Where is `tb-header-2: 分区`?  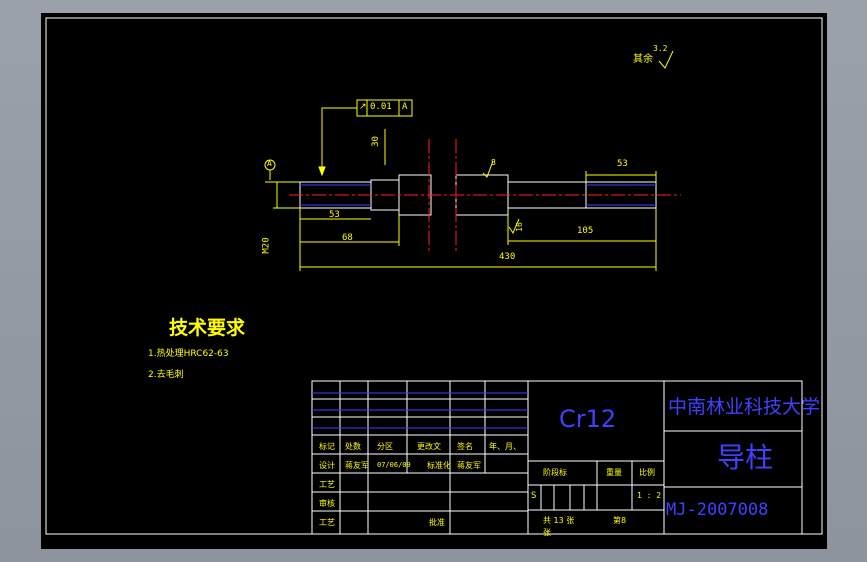 tb-header-2: 分区 is located at coordinates (385, 446).